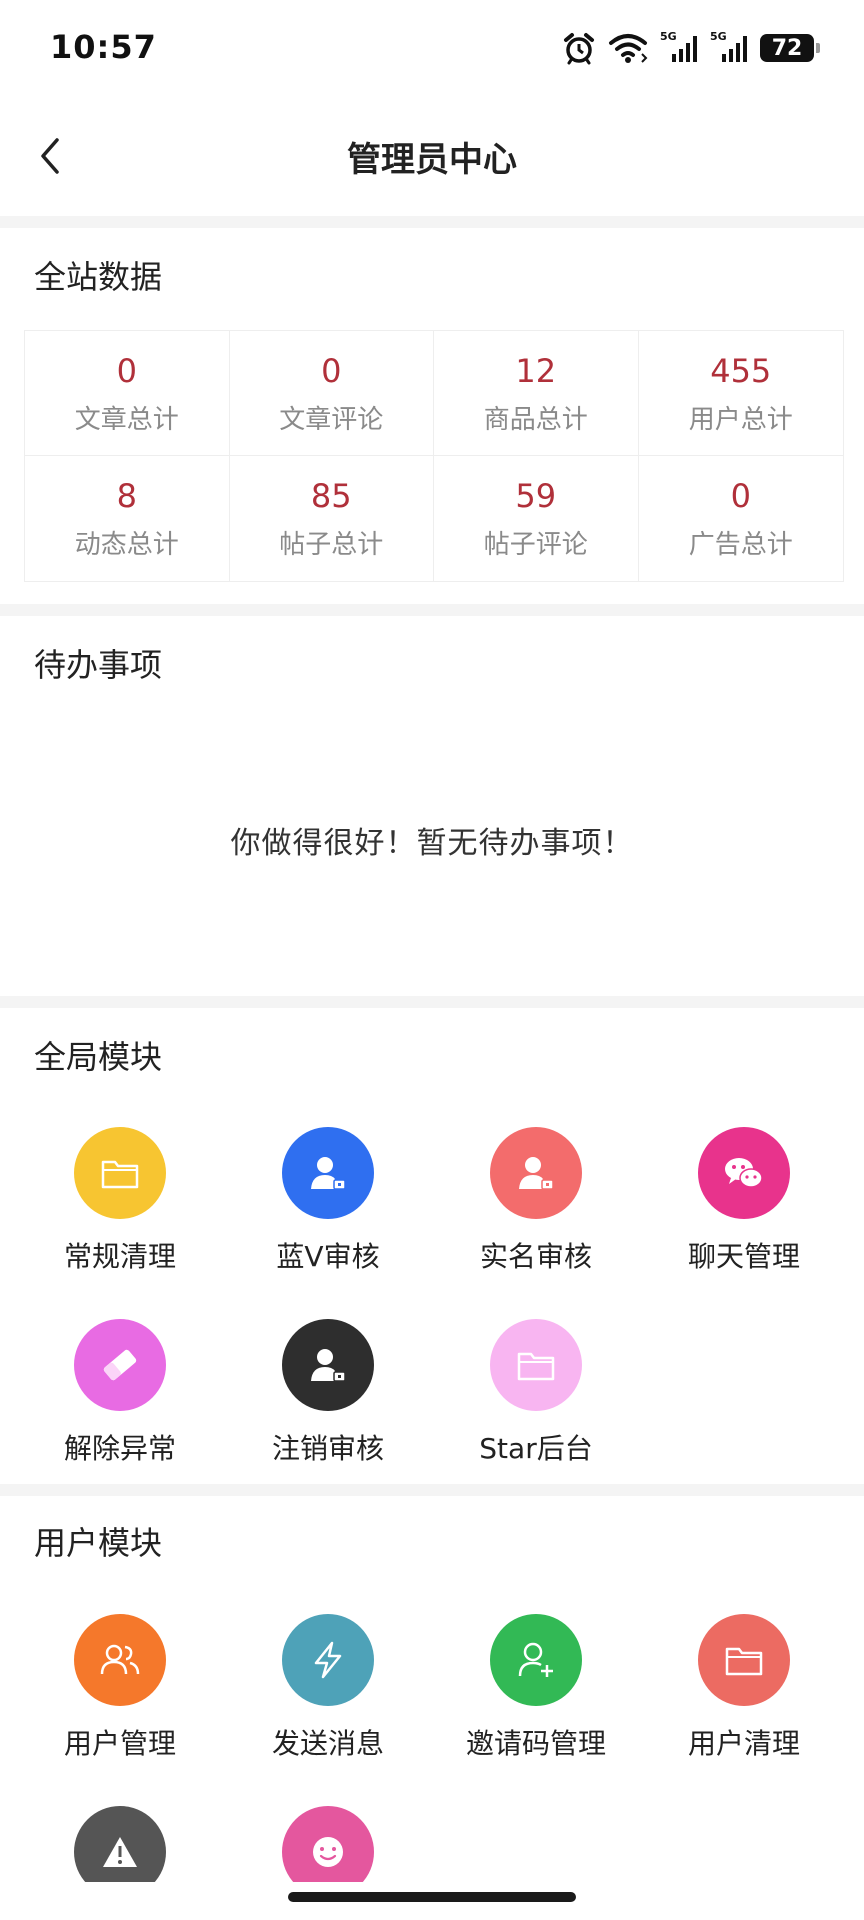 The width and height of the screenshot is (864, 1920). Describe the element at coordinates (103, 47) in the screenshot. I see `status-time: 10:57` at that location.